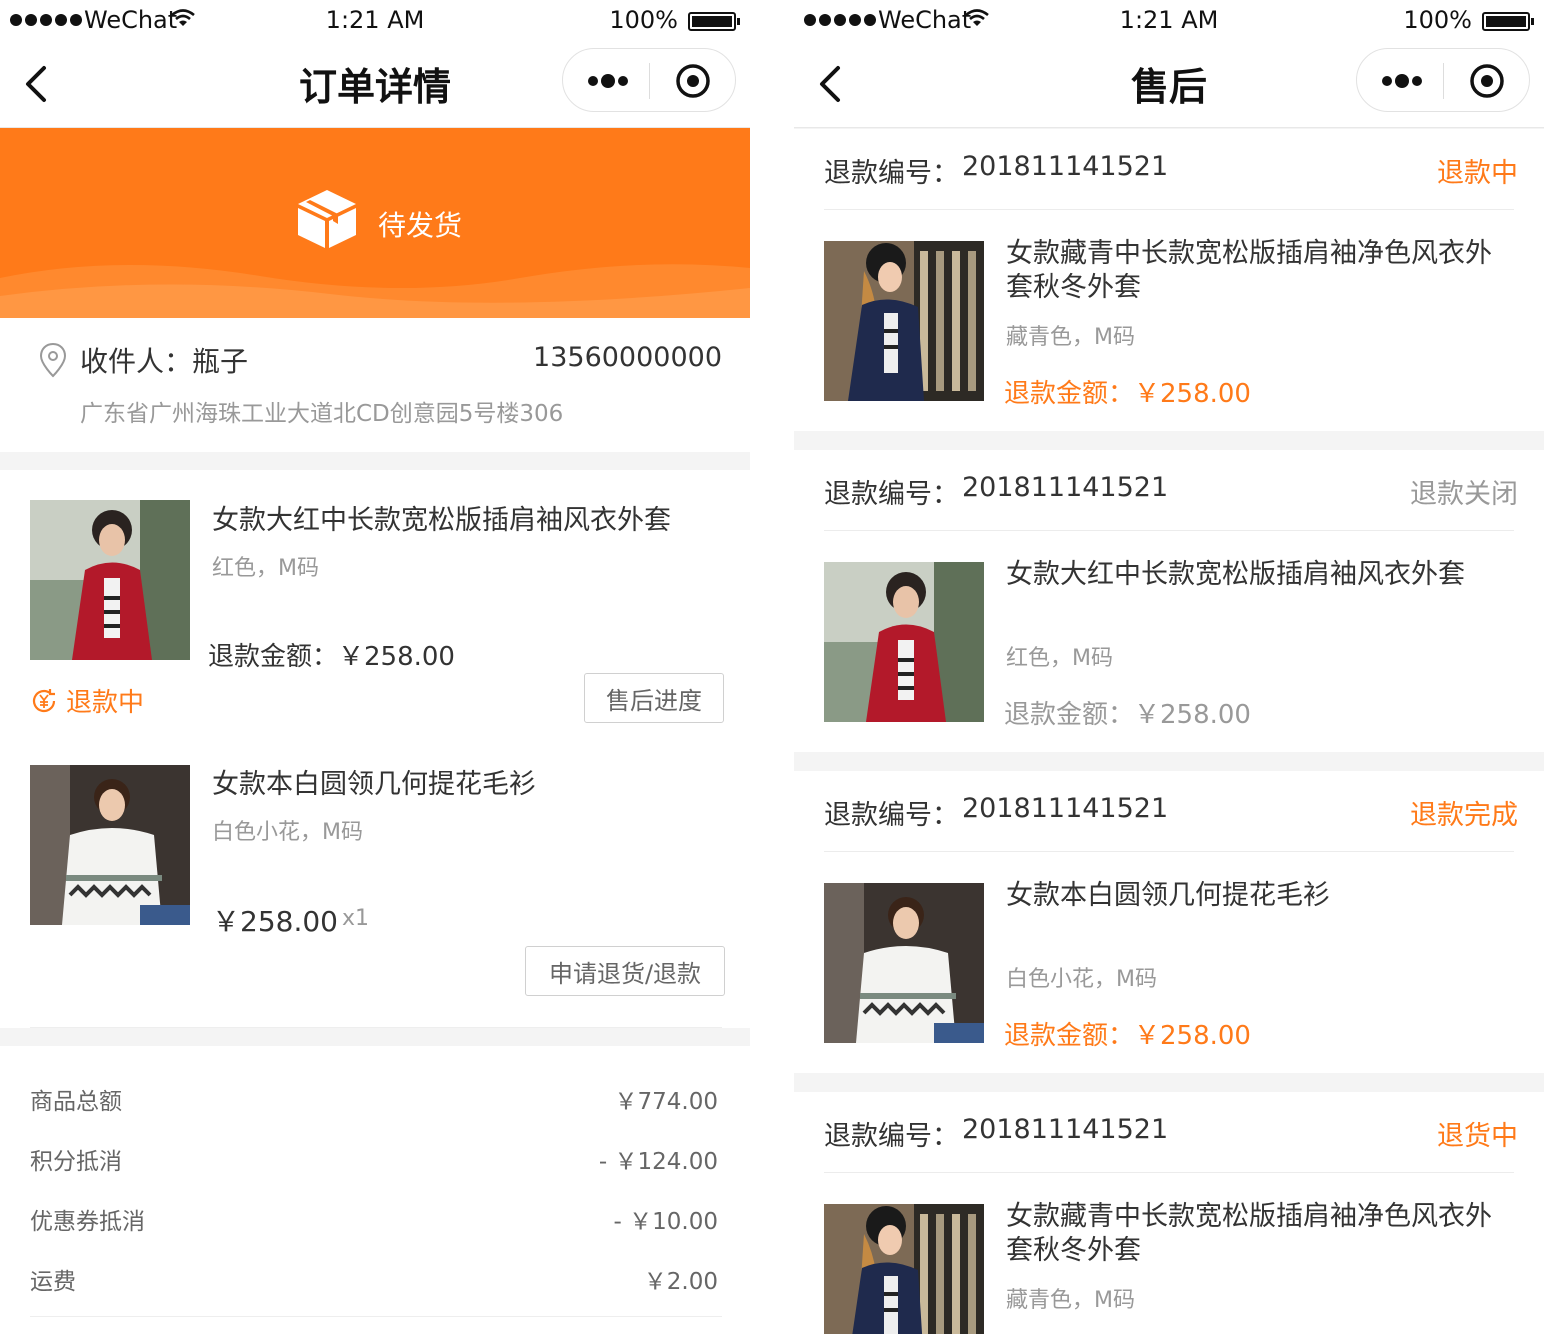  What do you see at coordinates (220, 361) in the screenshot?
I see `recipient-name: 瓶子` at bounding box center [220, 361].